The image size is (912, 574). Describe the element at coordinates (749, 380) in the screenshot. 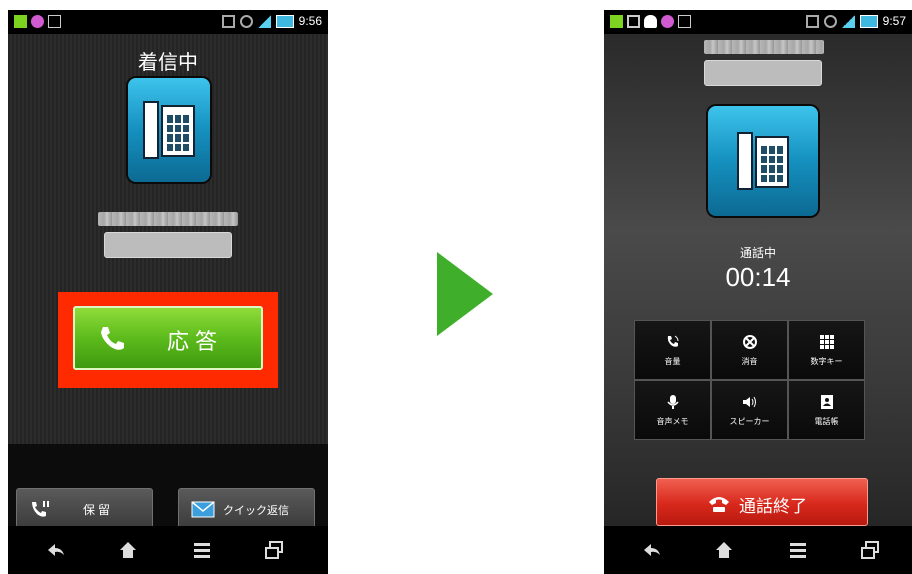

I see `call-controls-grid: 音量 消音 数字キー 音声メモ スピーカー 電話帳` at that location.